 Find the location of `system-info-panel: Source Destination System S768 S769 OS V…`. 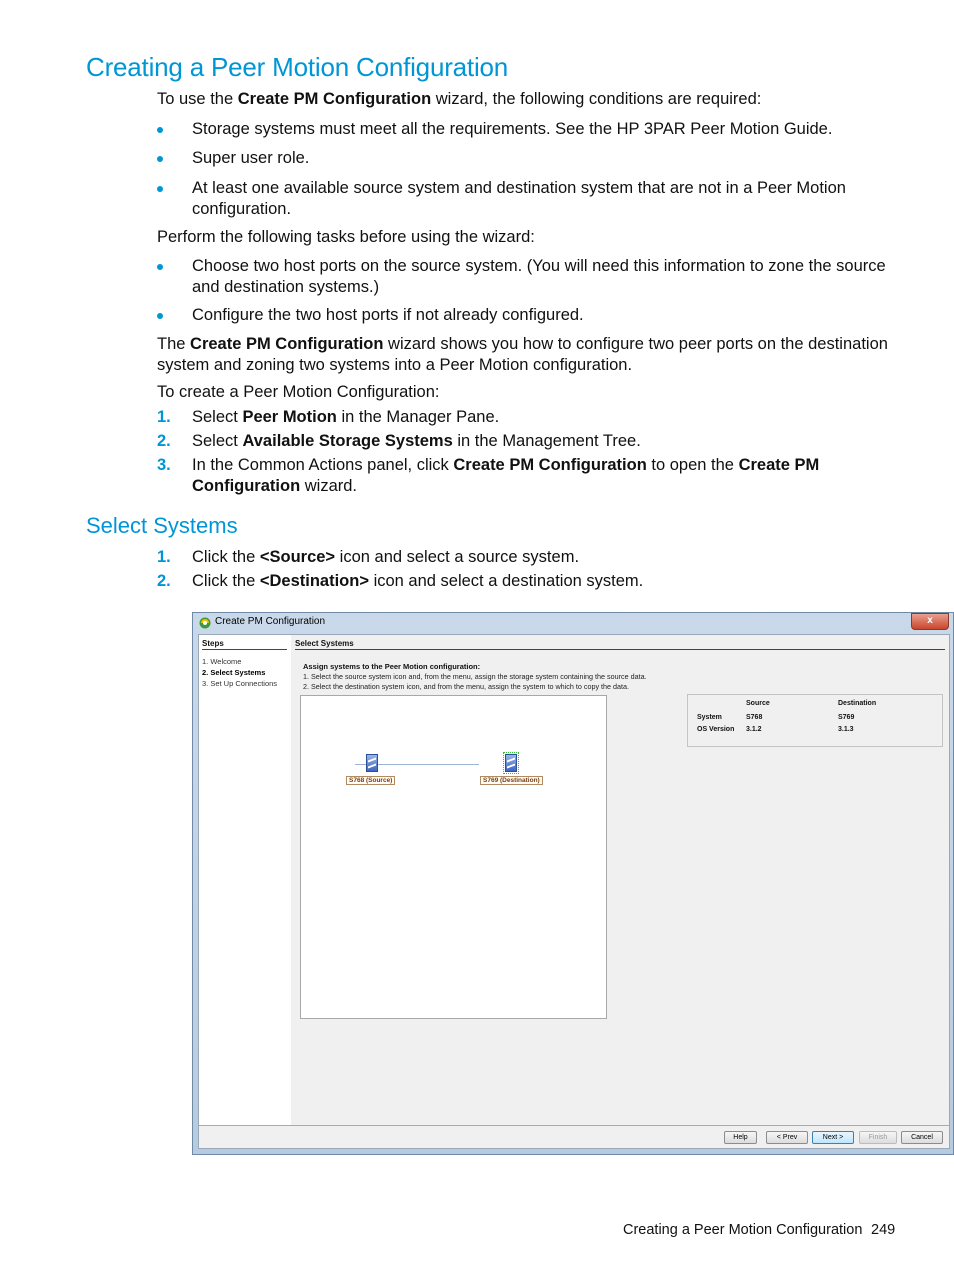

system-info-panel: Source Destination System S768 S769 OS V… is located at coordinates (815, 720).